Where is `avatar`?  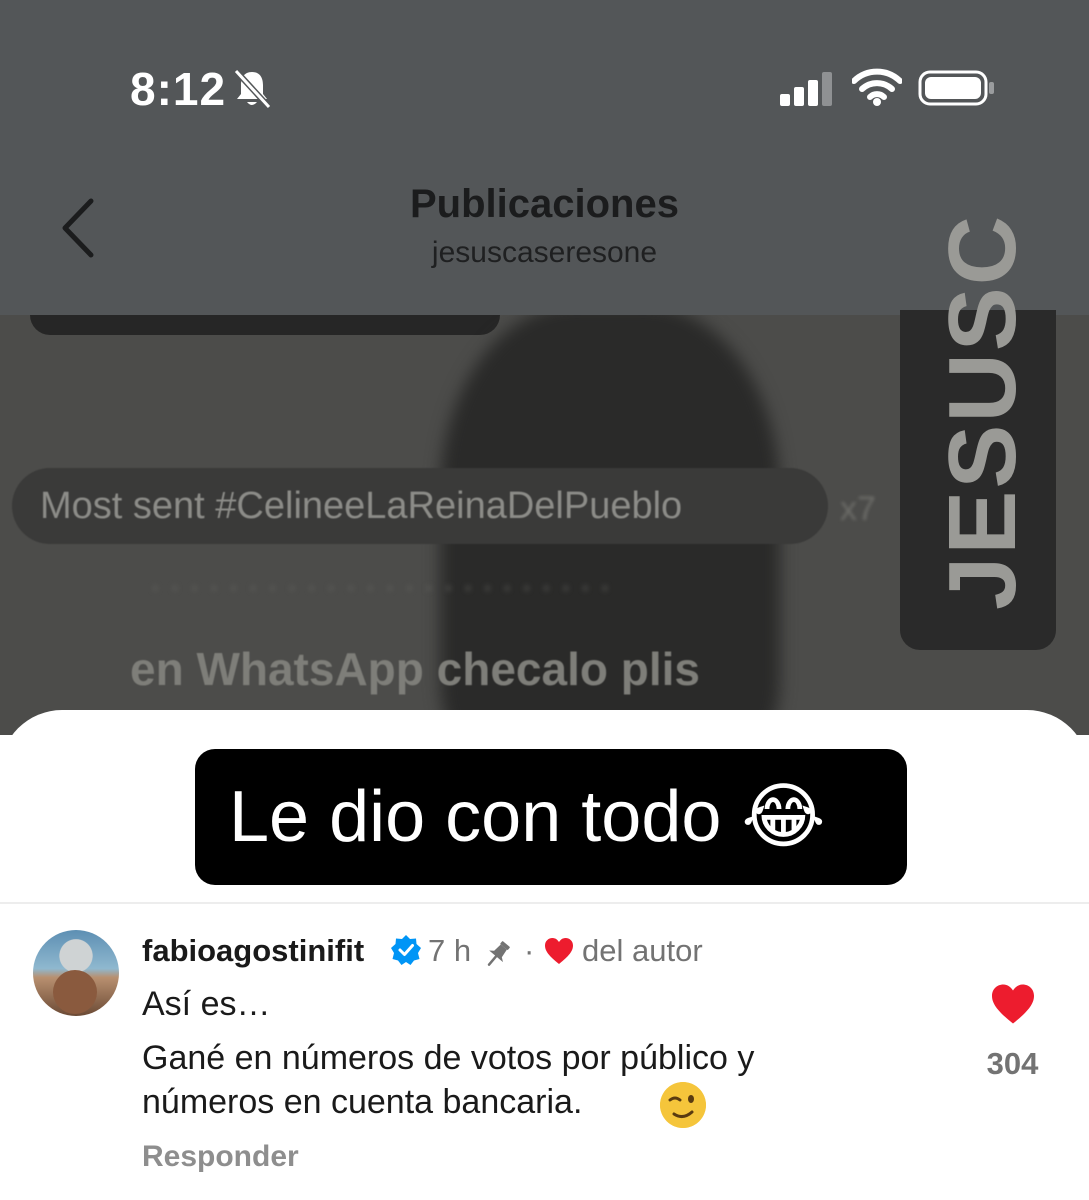
avatar is located at coordinates (76, 973).